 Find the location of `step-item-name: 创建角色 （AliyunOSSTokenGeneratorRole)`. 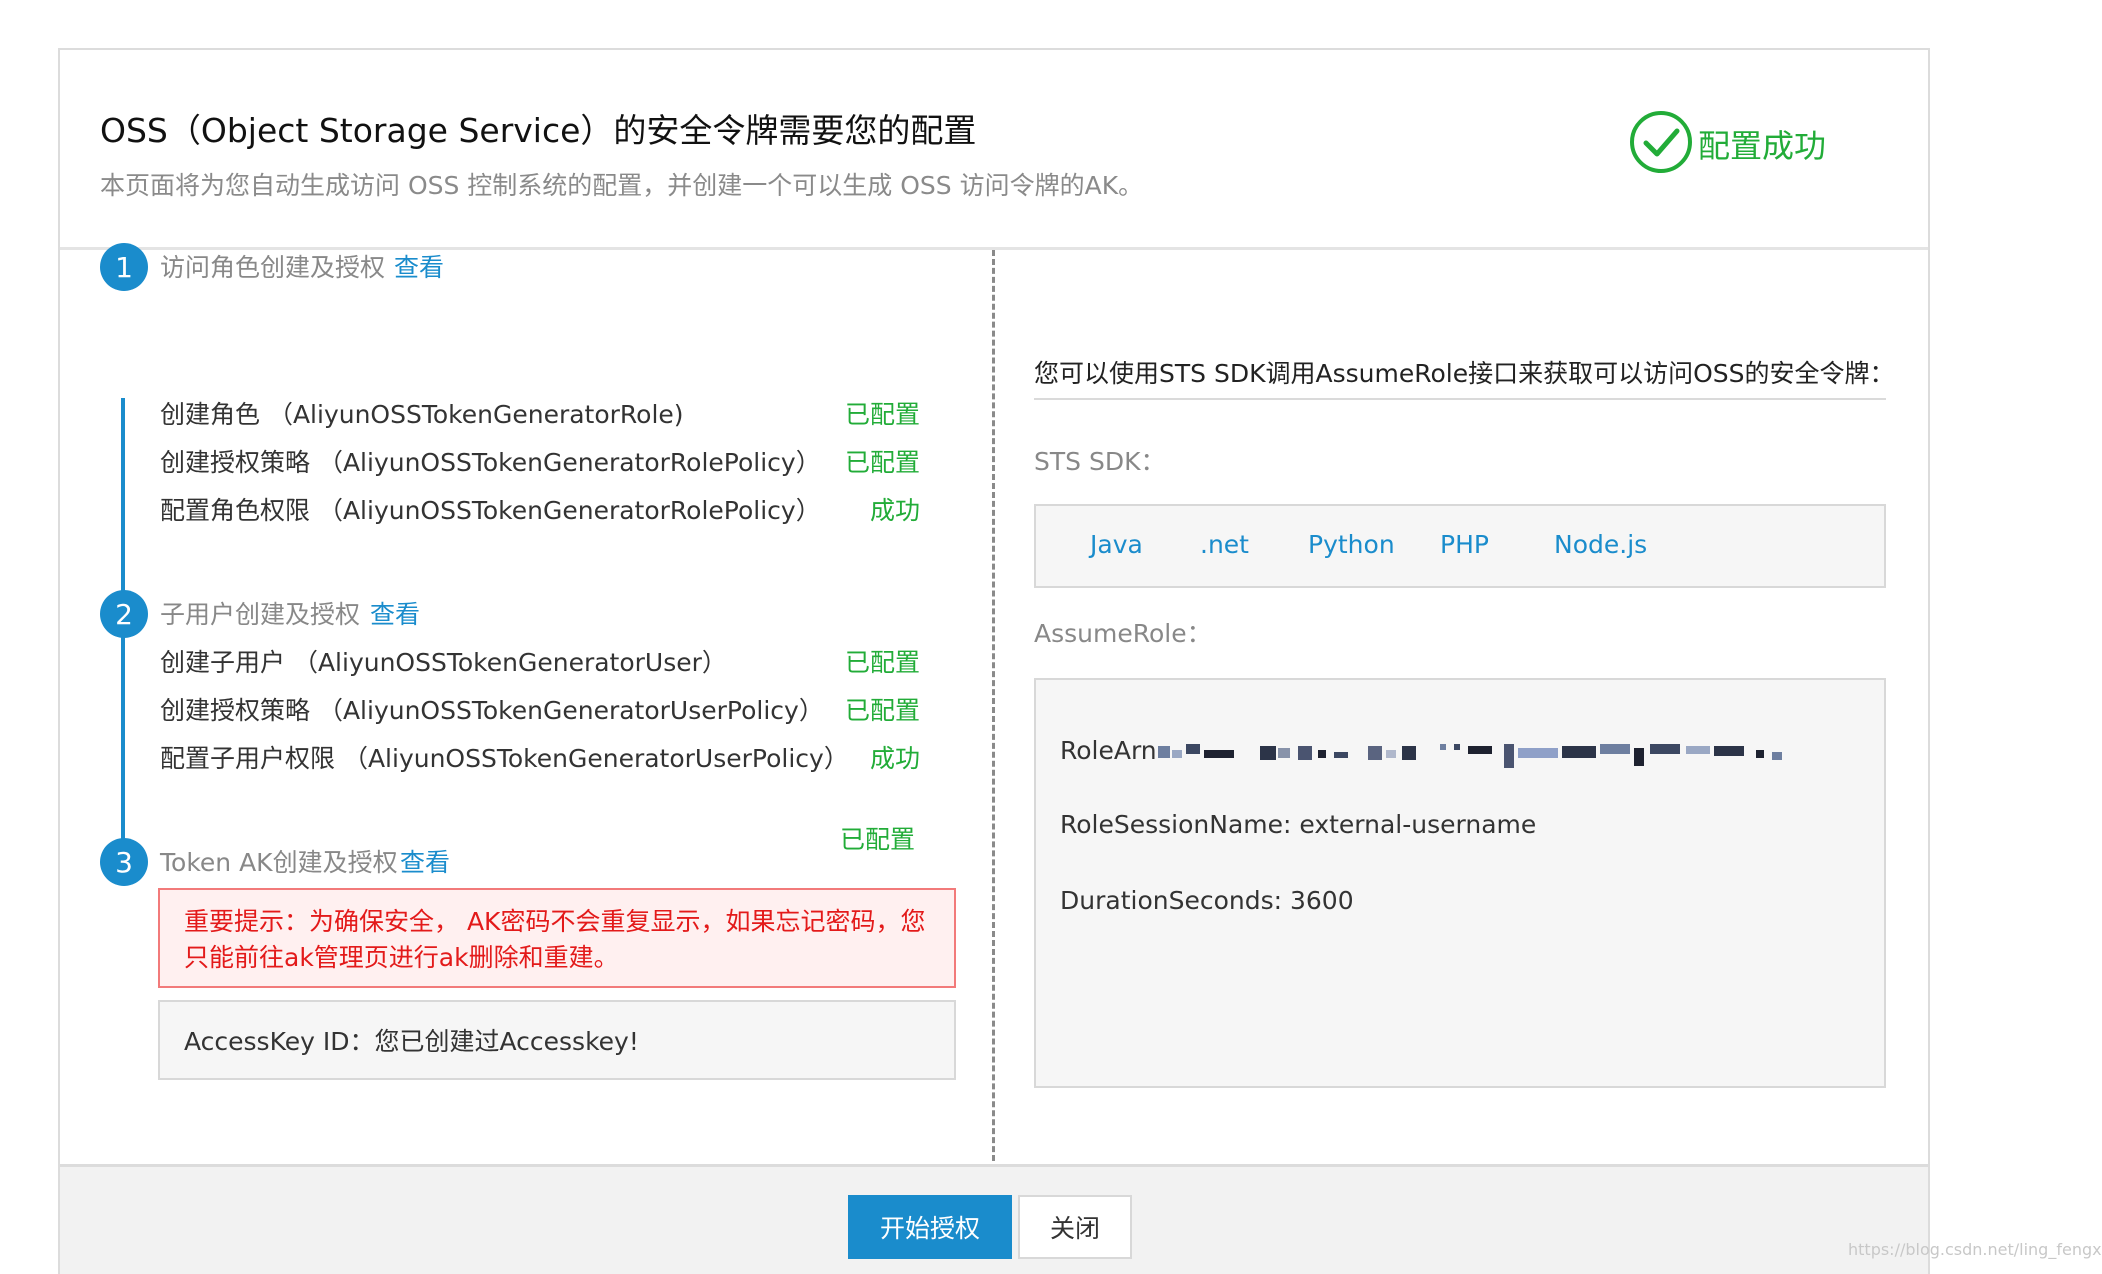

step-item-name: 创建角色 （AliyunOSSTokenGeneratorRole) is located at coordinates (422, 414).